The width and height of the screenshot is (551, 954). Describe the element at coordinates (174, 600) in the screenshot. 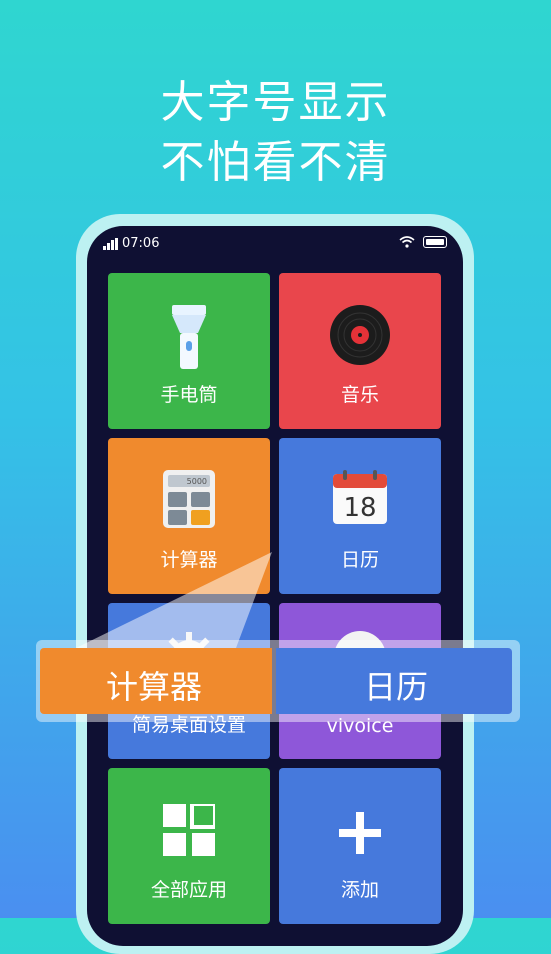

I see `zoom-pointer` at that location.